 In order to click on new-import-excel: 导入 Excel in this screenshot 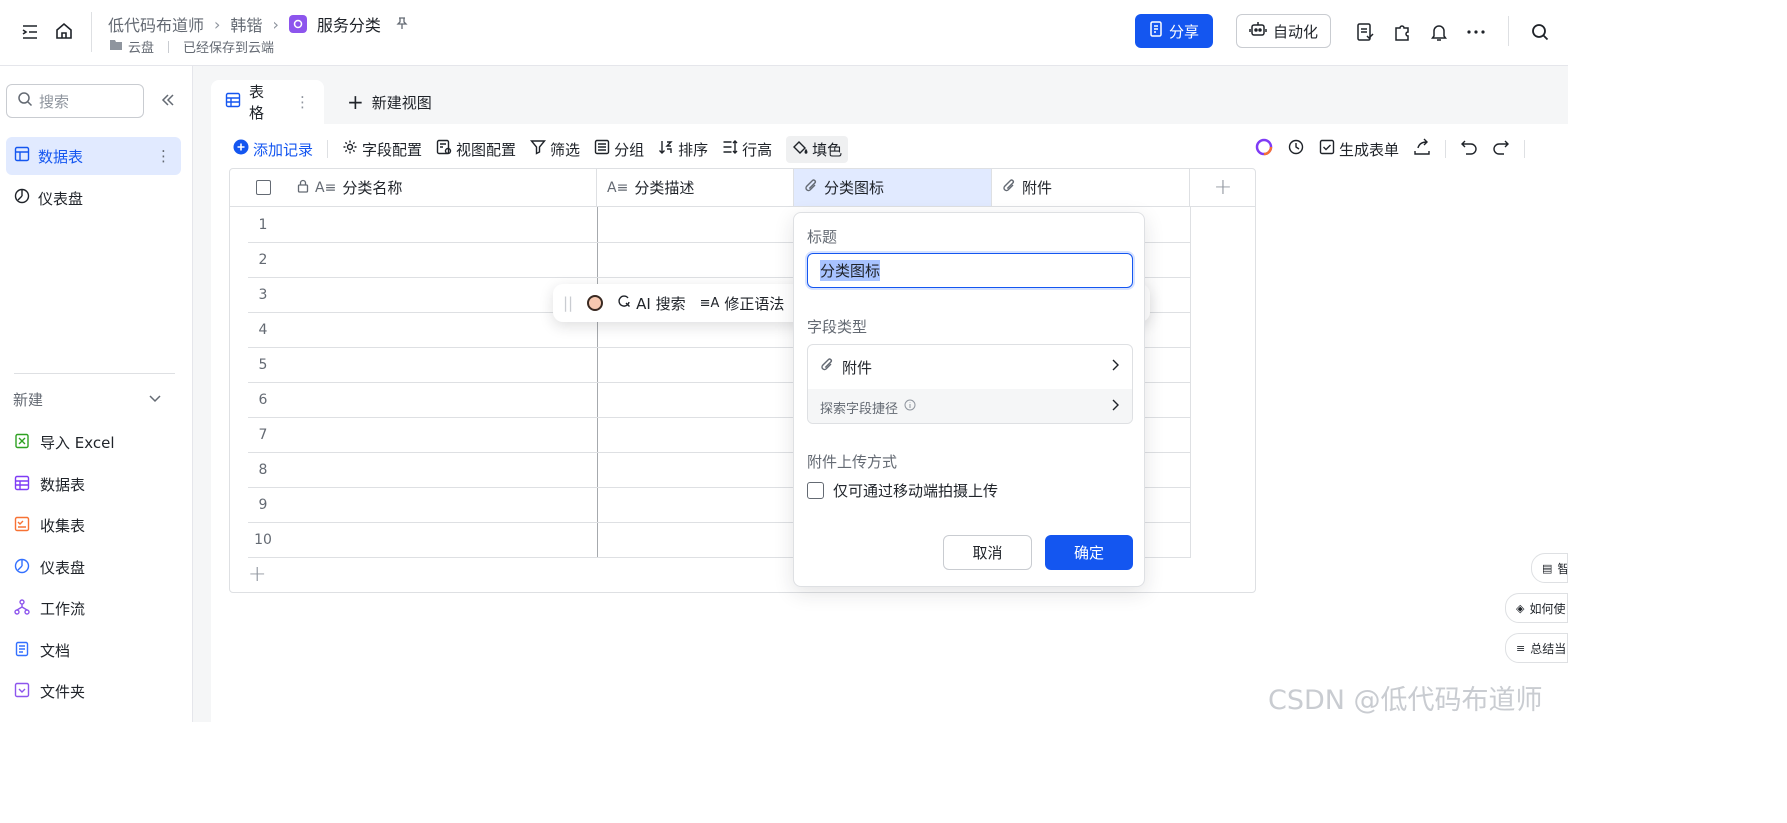, I will do `click(64, 442)`.